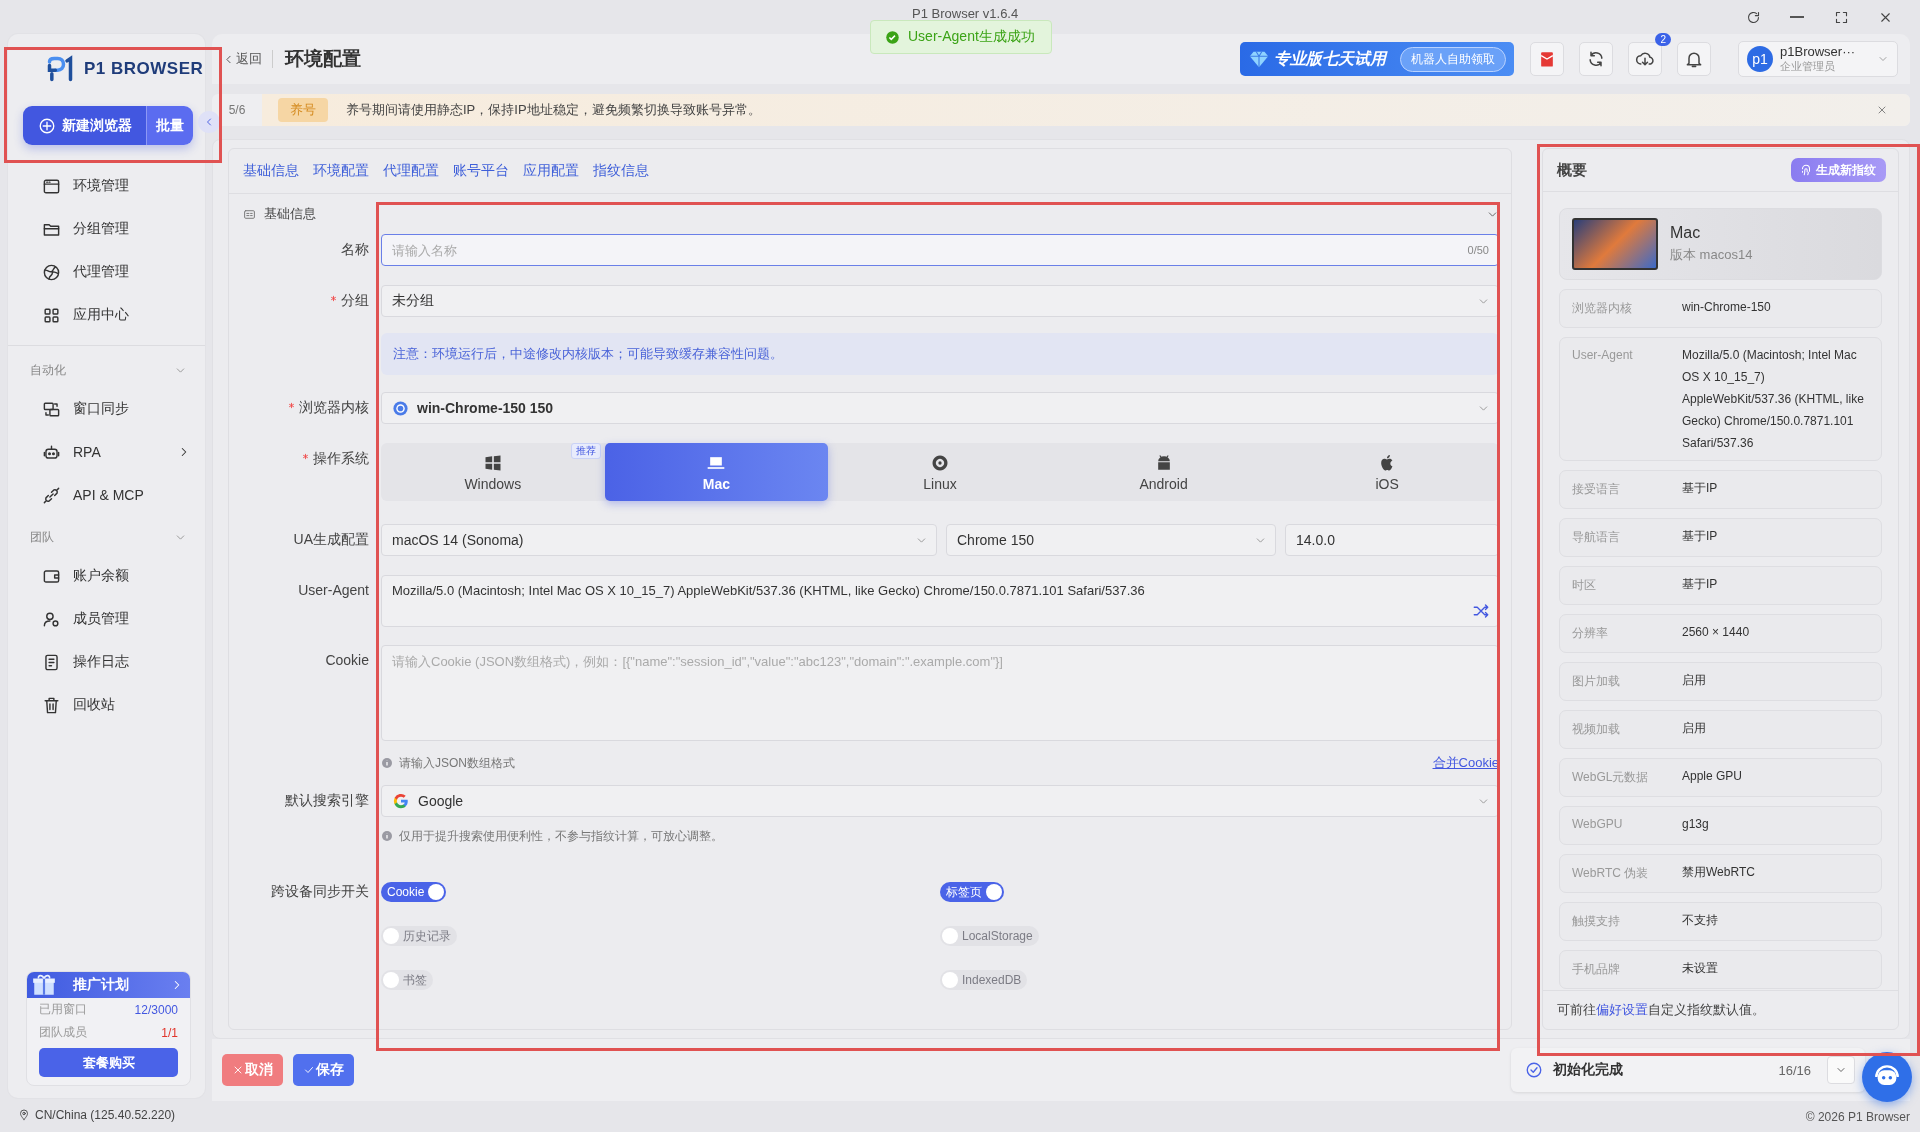 The height and width of the screenshot is (1132, 1920). I want to click on refresh-icon, so click(1753, 17).